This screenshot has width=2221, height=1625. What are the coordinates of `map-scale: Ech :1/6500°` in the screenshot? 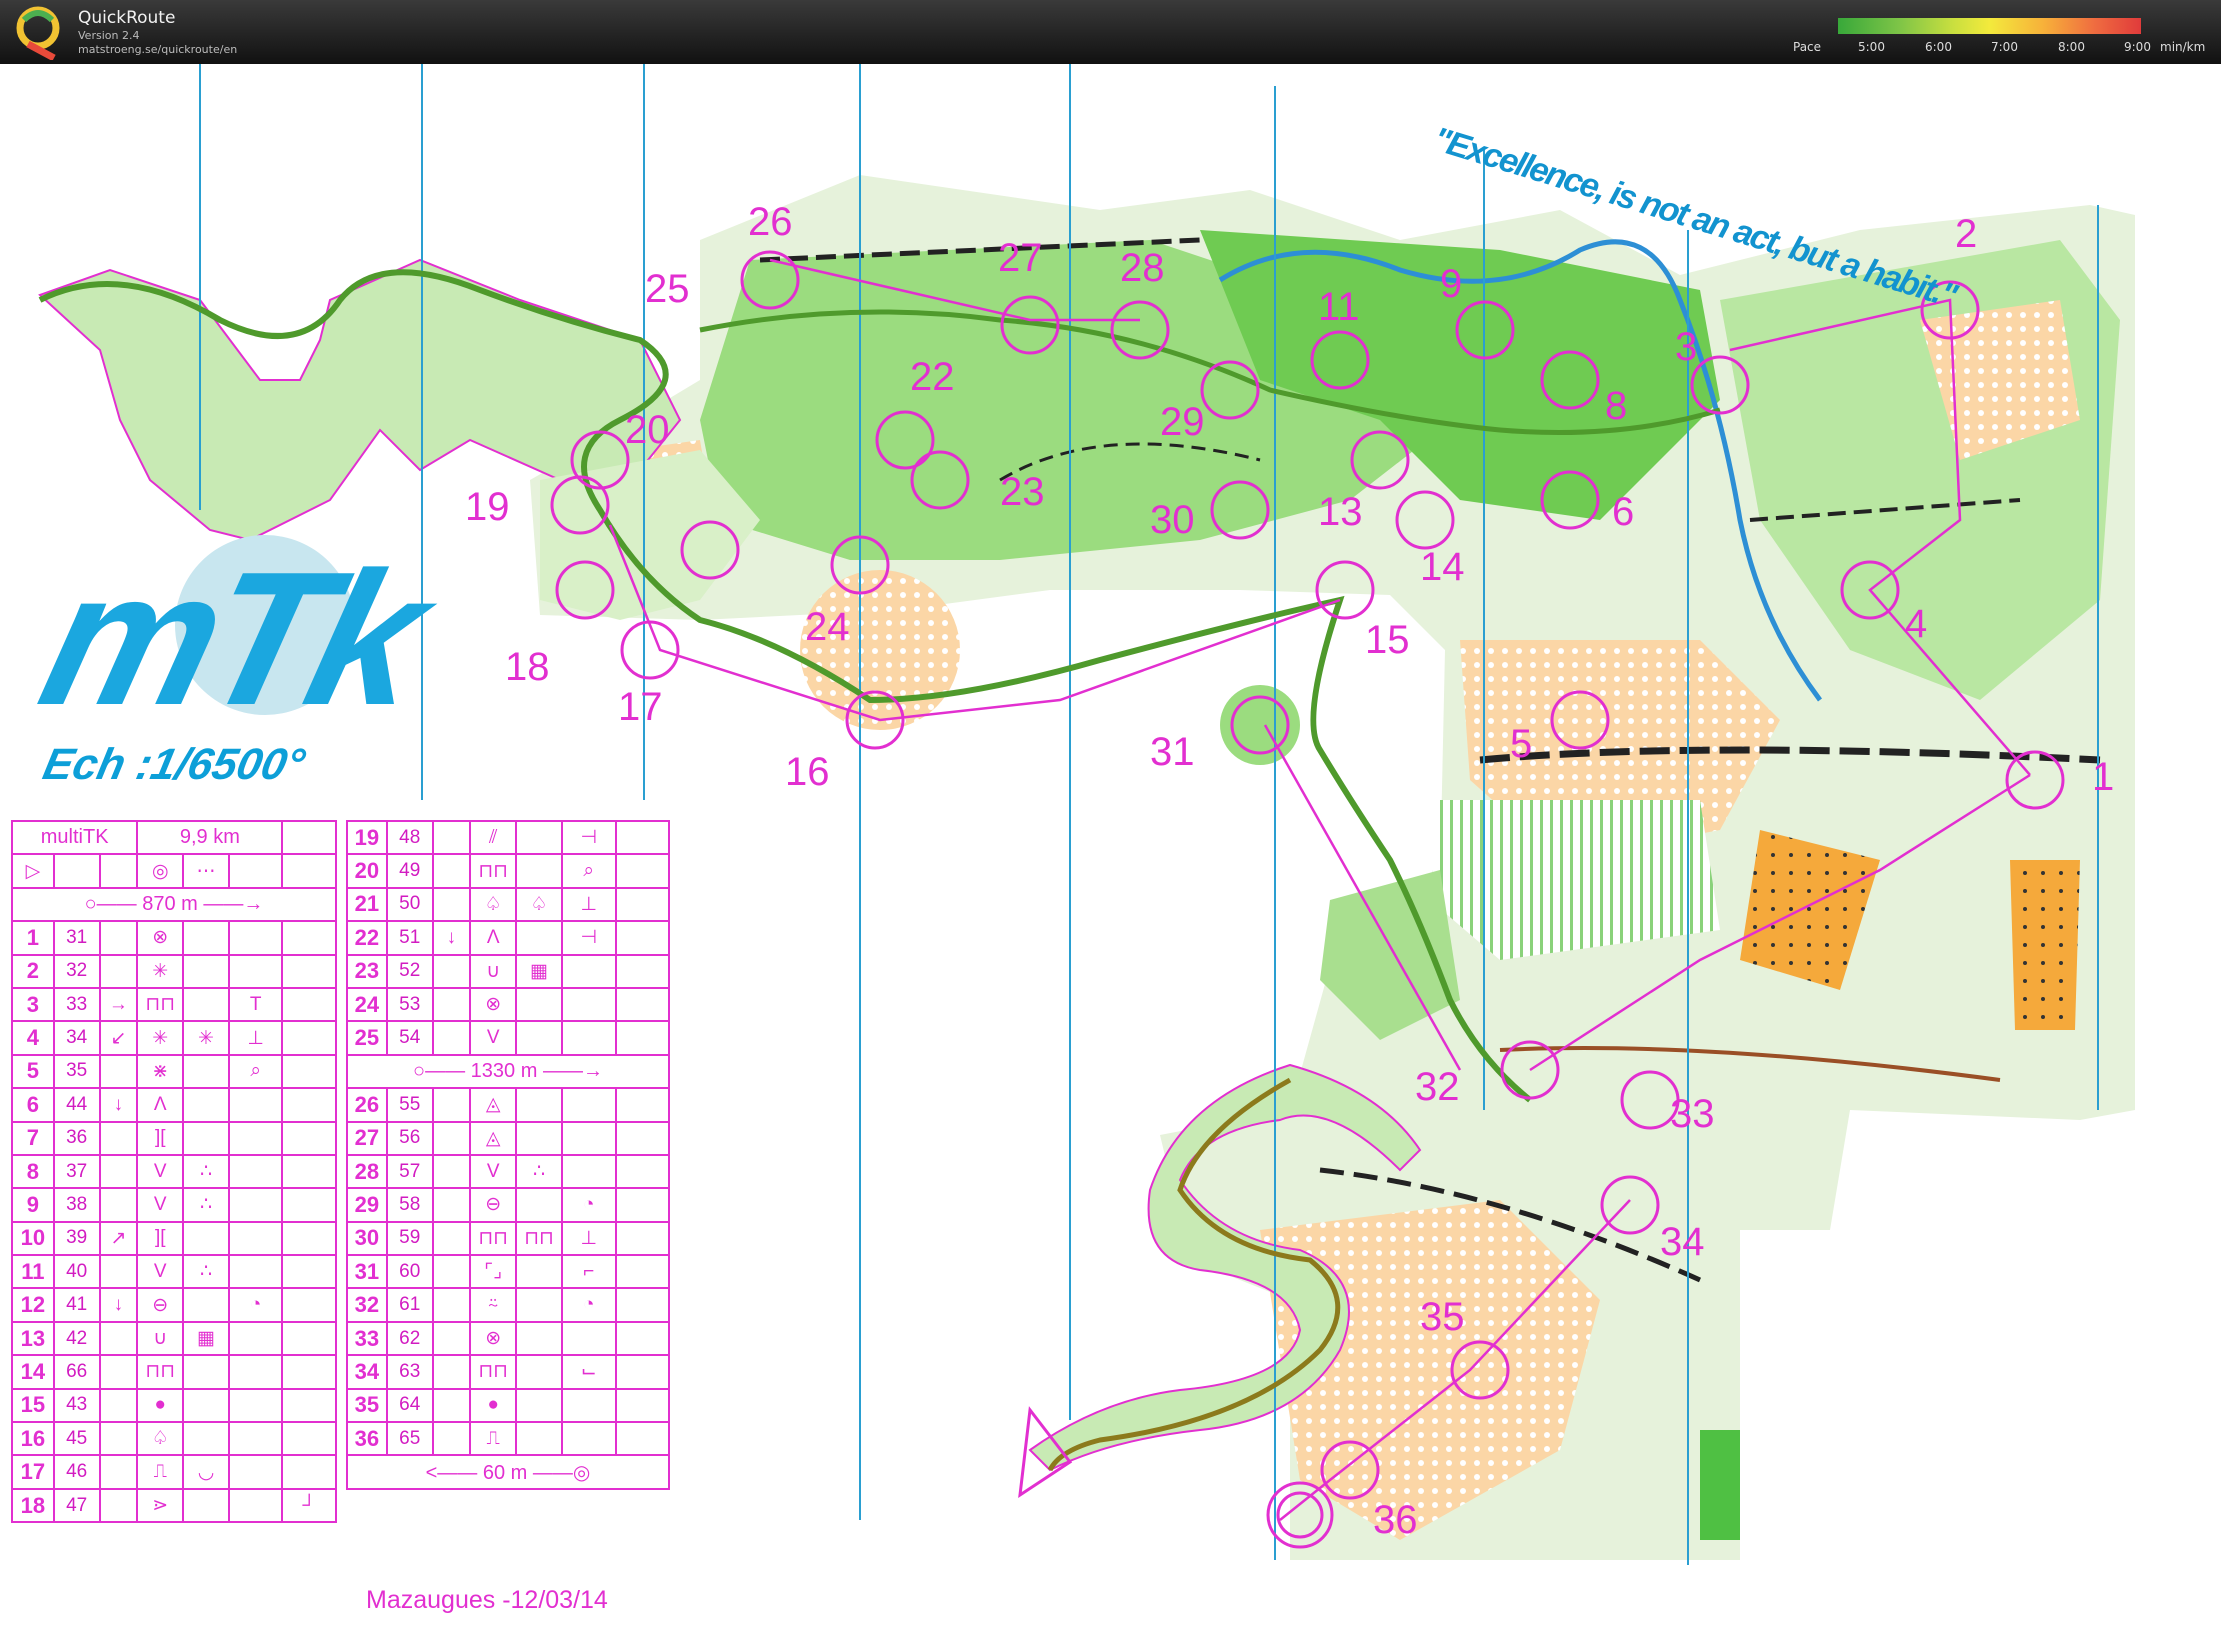 It's located at (174, 764).